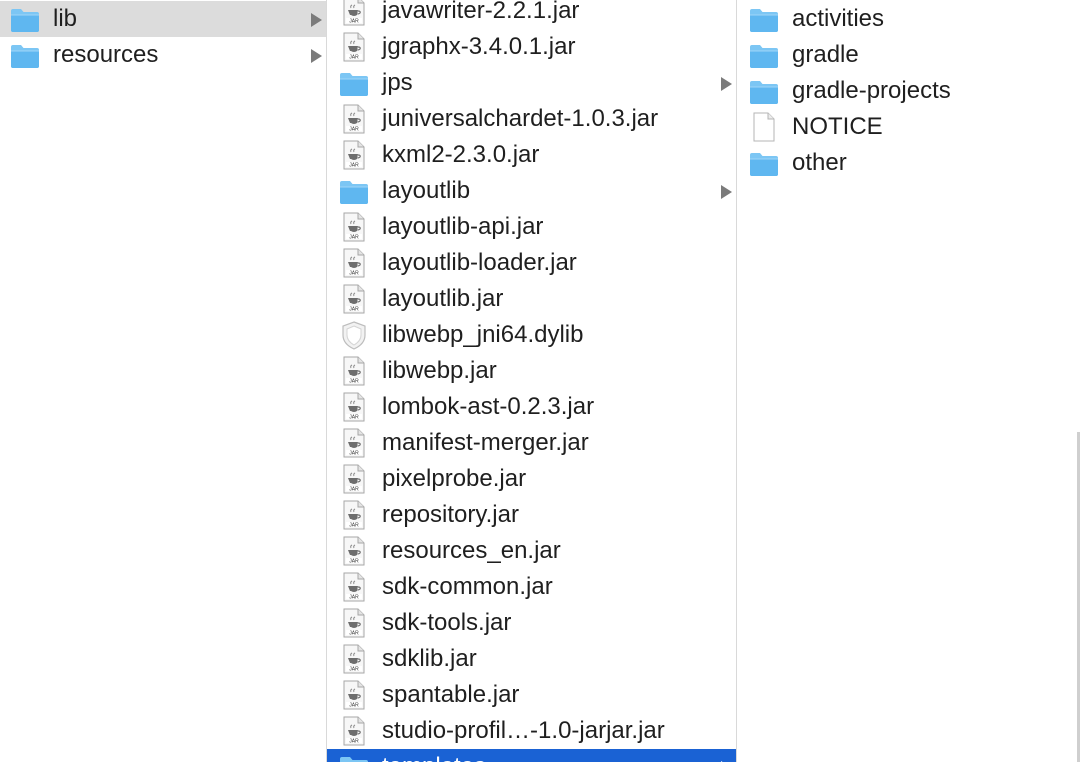  I want to click on list-item-templates: templates, so click(531, 755).